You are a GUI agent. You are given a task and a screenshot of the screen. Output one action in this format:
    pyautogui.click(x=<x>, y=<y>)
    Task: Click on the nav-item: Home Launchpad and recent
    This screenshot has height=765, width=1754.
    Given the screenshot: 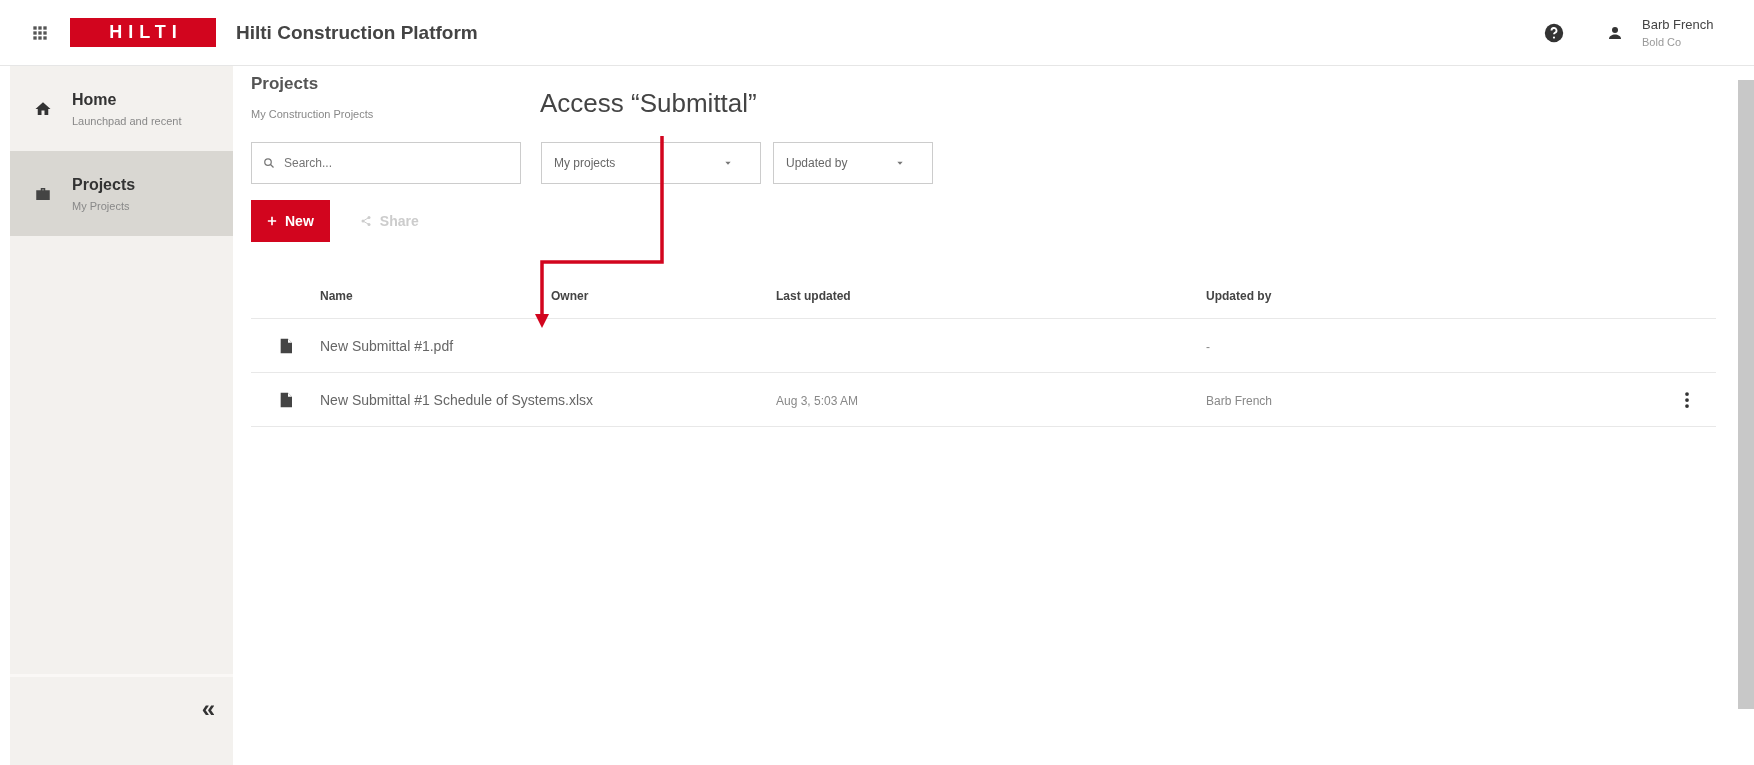 What is the action you would take?
    pyautogui.click(x=121, y=108)
    